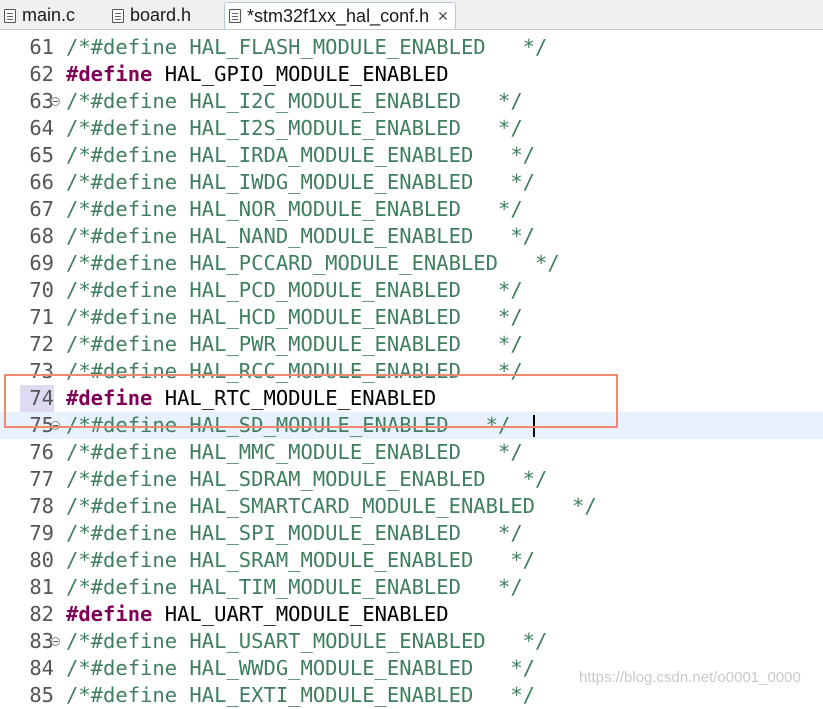  I want to click on code-text: /*#define HAL_SD_MODULE_ENABLED */, so click(288, 425).